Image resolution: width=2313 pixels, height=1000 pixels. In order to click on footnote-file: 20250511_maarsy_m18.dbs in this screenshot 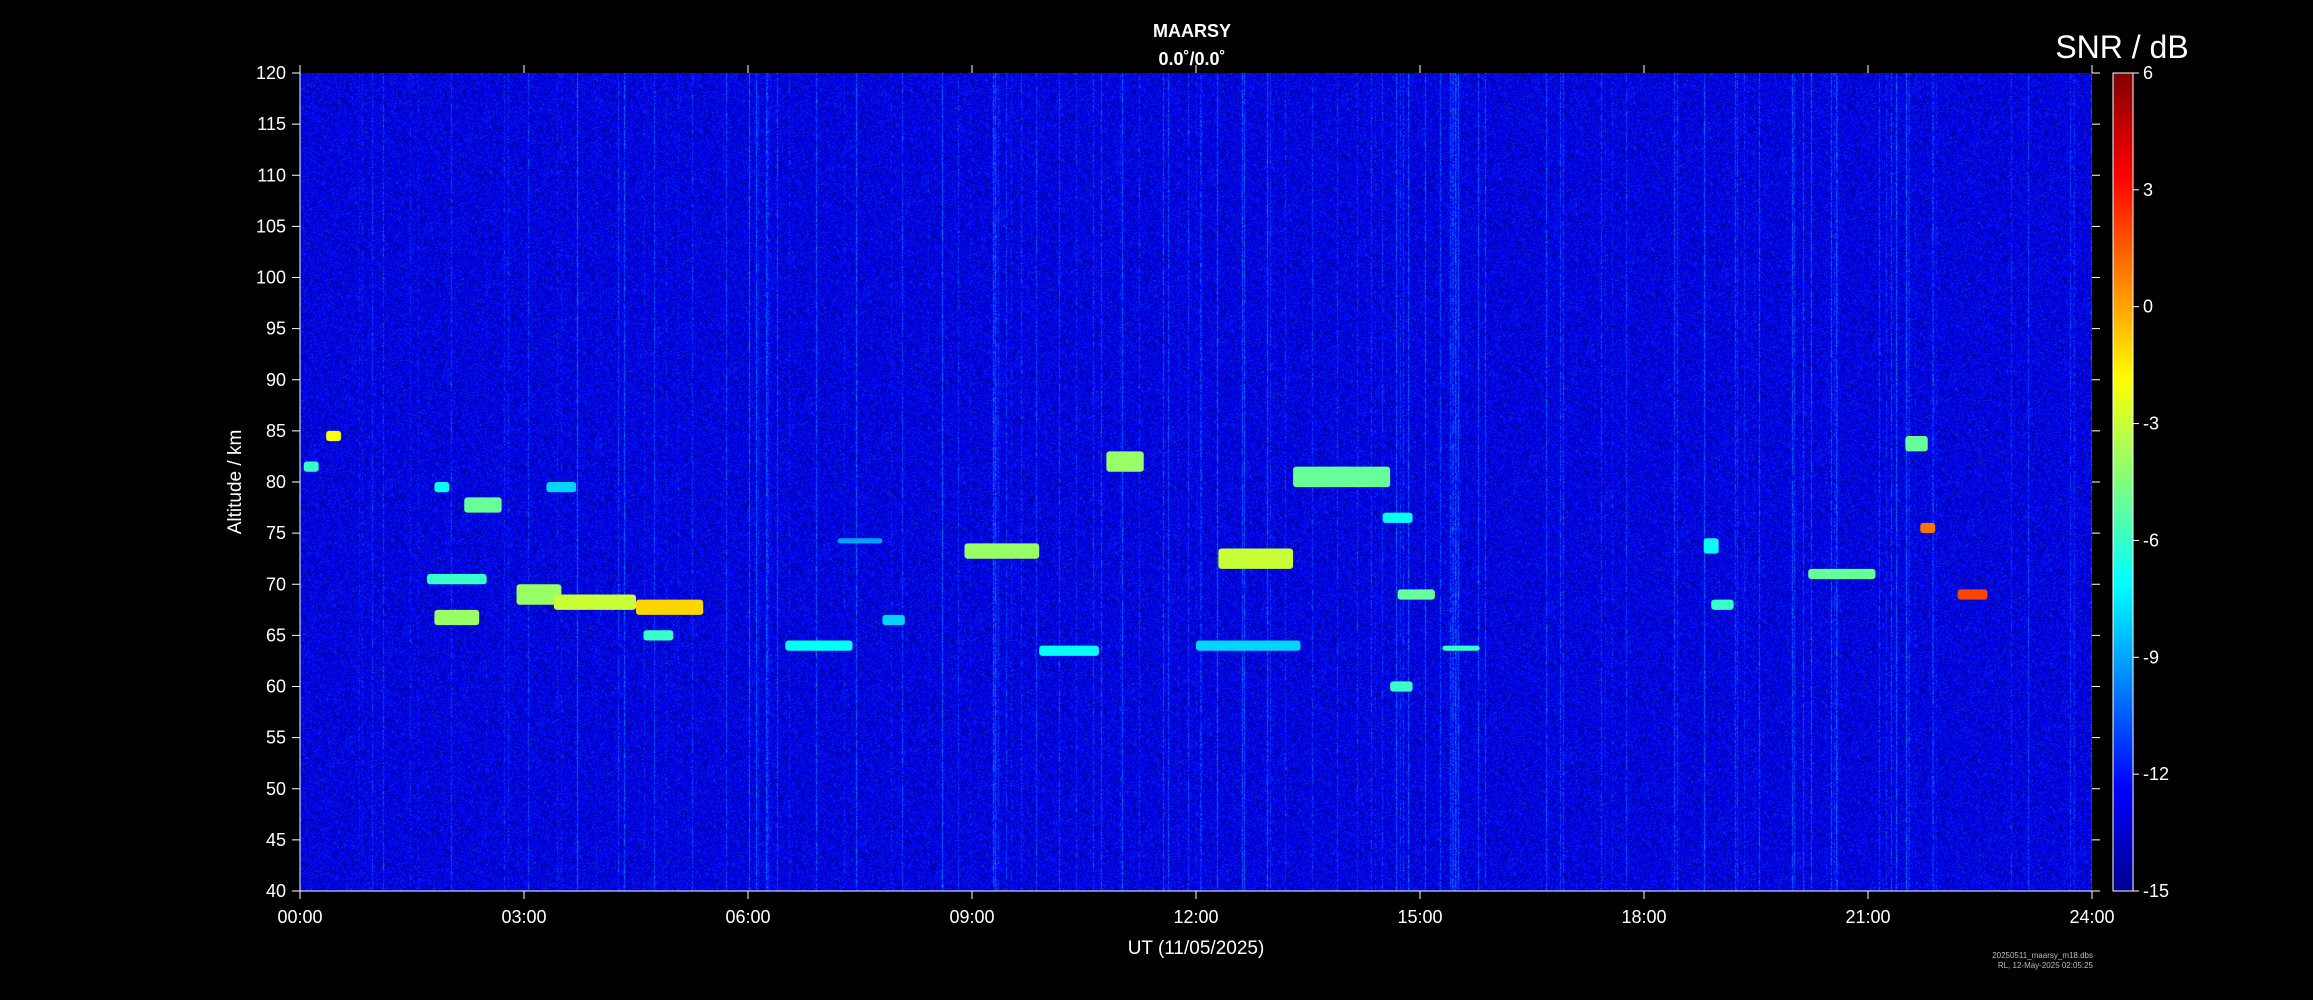, I will do `click(2042, 955)`.